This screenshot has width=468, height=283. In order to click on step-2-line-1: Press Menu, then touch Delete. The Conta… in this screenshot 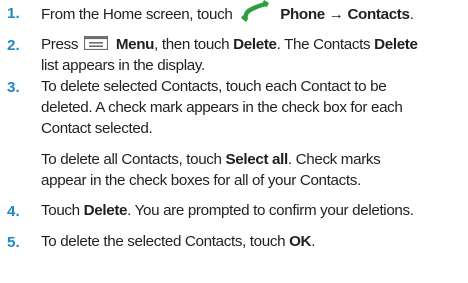, I will do `click(229, 45)`.